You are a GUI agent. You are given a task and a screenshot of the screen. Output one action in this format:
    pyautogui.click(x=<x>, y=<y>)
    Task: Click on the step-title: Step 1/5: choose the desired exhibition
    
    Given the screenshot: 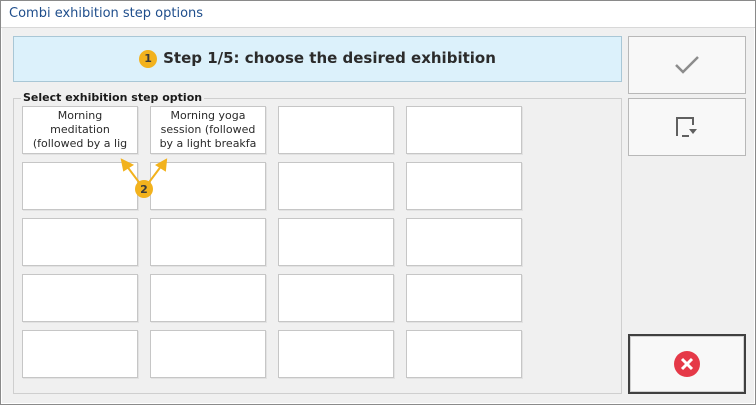 What is the action you would take?
    pyautogui.click(x=329, y=58)
    